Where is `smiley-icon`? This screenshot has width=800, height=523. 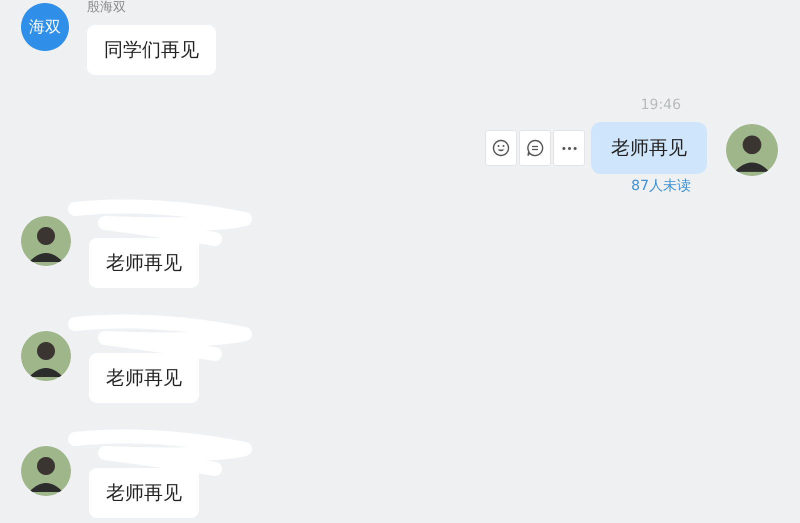 smiley-icon is located at coordinates (501, 148).